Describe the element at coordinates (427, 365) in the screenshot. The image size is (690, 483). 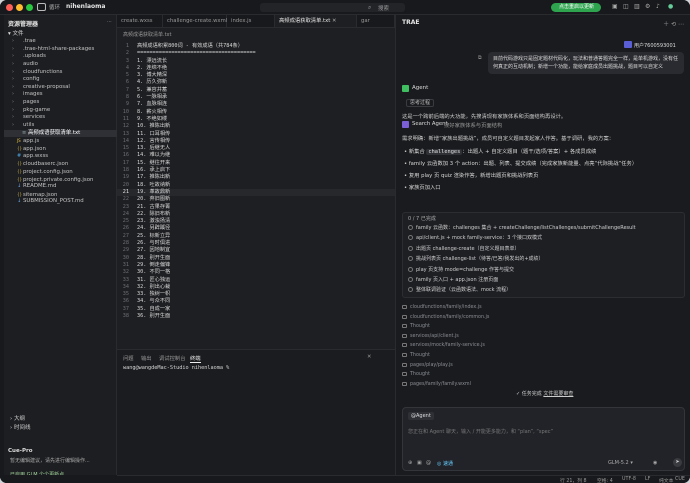
I see `edited-file-row: pages/play/play.js` at that location.